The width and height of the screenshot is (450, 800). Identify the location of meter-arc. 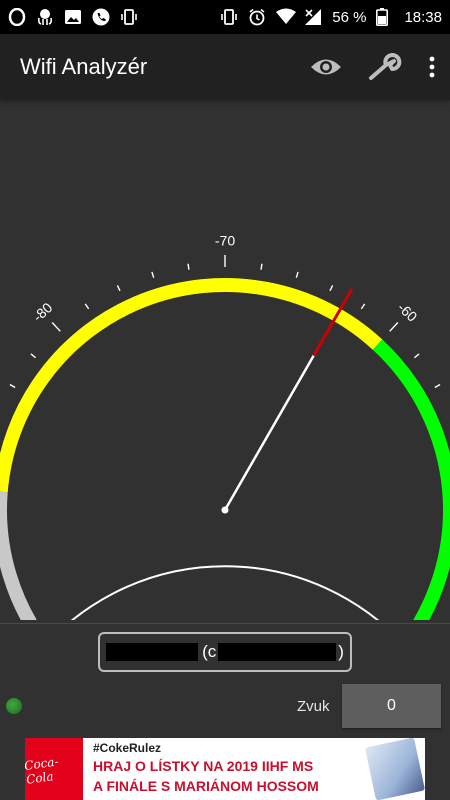
(225, 592).